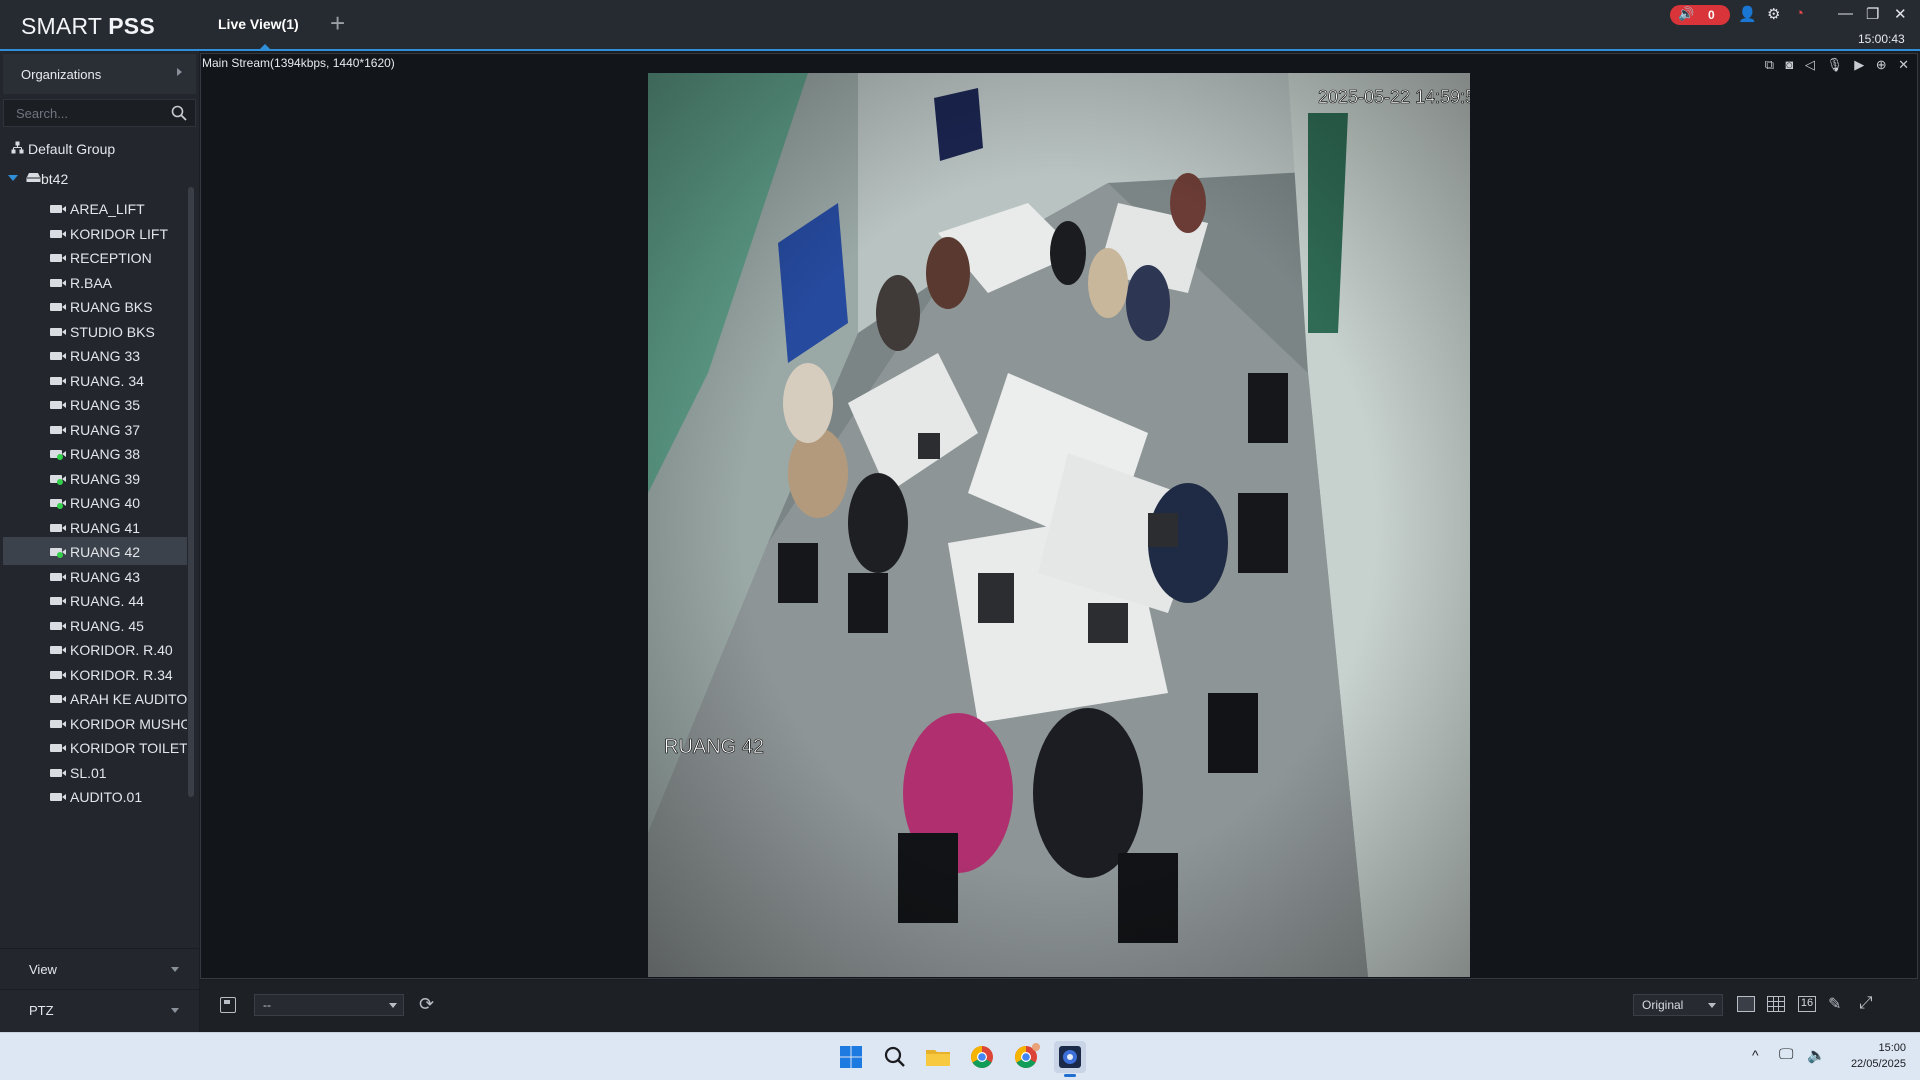 This screenshot has height=1080, width=1920. I want to click on close-video-icon: ✕, so click(1903, 65).